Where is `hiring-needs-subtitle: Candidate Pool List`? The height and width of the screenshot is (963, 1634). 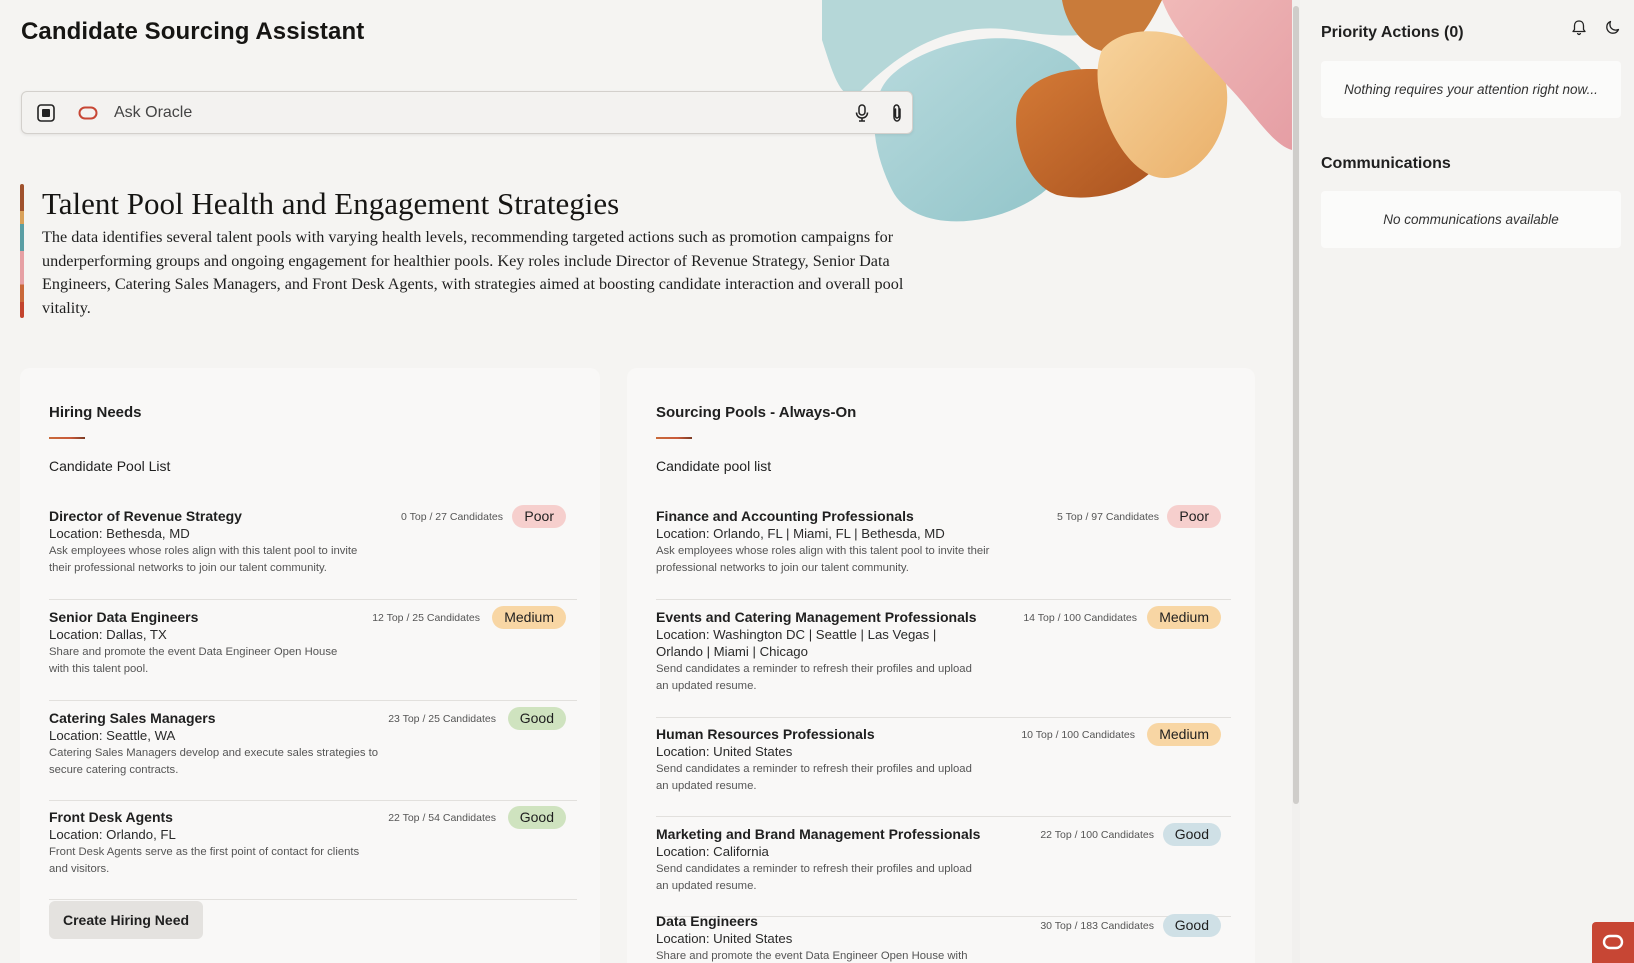 hiring-needs-subtitle: Candidate Pool List is located at coordinates (110, 466).